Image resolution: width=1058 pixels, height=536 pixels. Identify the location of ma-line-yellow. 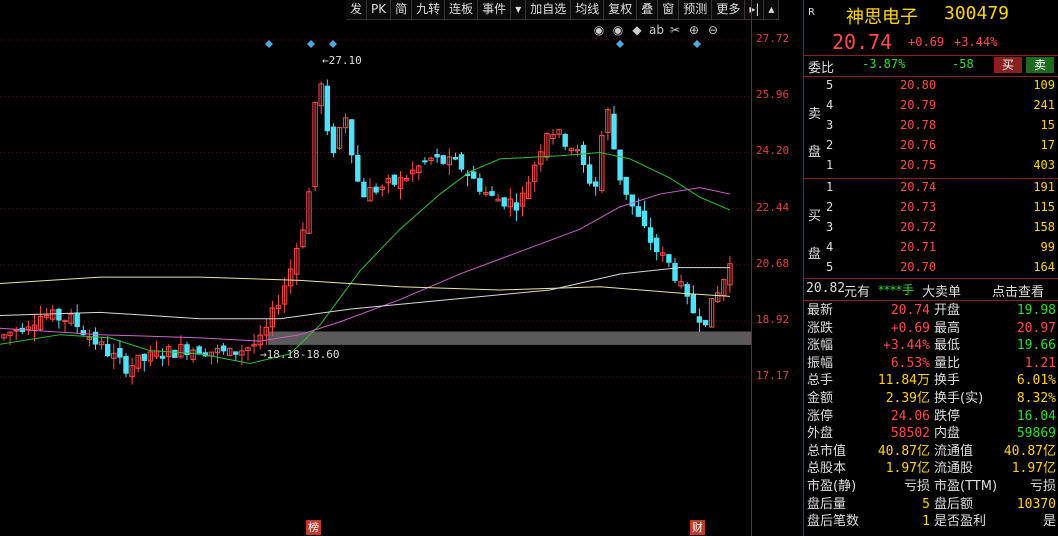
(365, 286).